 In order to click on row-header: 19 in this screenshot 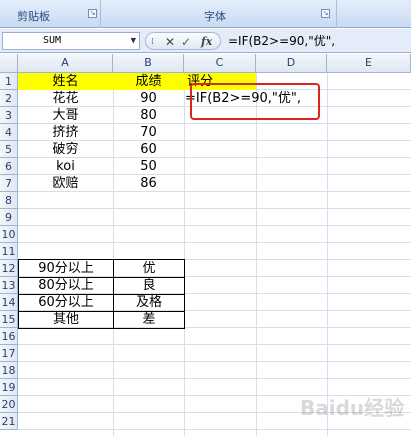, I will do `click(9, 387)`.